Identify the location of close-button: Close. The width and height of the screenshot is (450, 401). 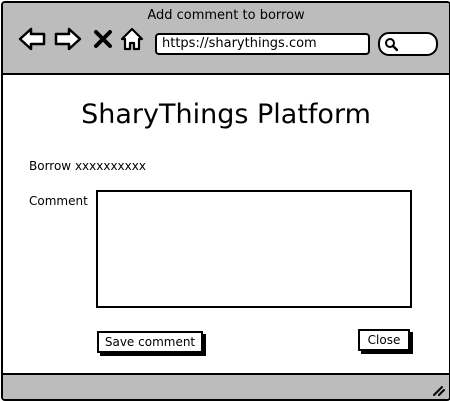
(384, 340).